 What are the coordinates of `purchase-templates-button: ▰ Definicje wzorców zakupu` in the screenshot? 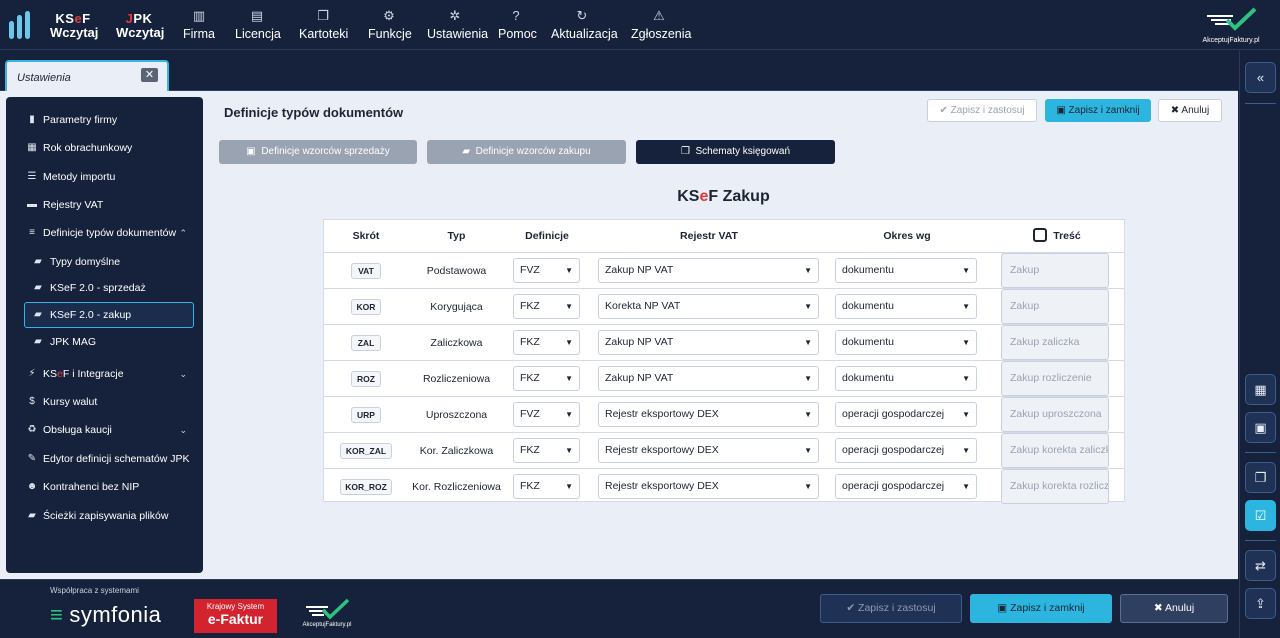 It's located at (526, 152).